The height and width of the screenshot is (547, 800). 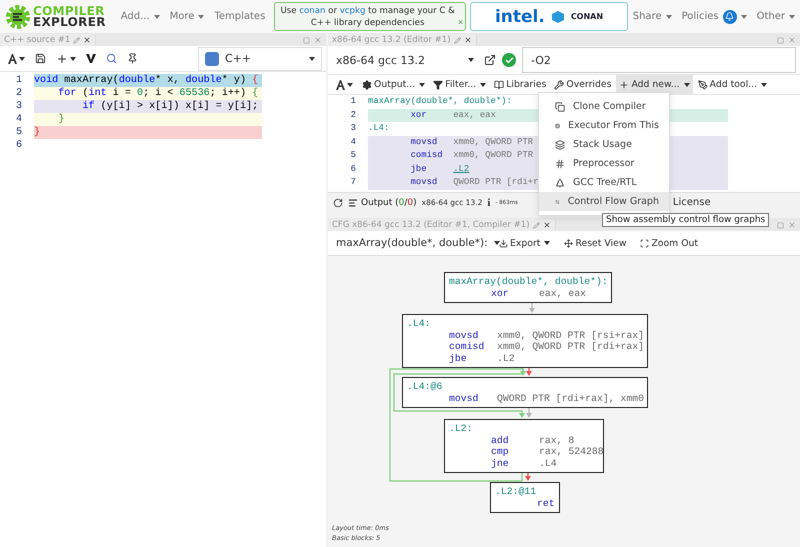 What do you see at coordinates (595, 243) in the screenshot?
I see `toolbar-button: Reset View` at bounding box center [595, 243].